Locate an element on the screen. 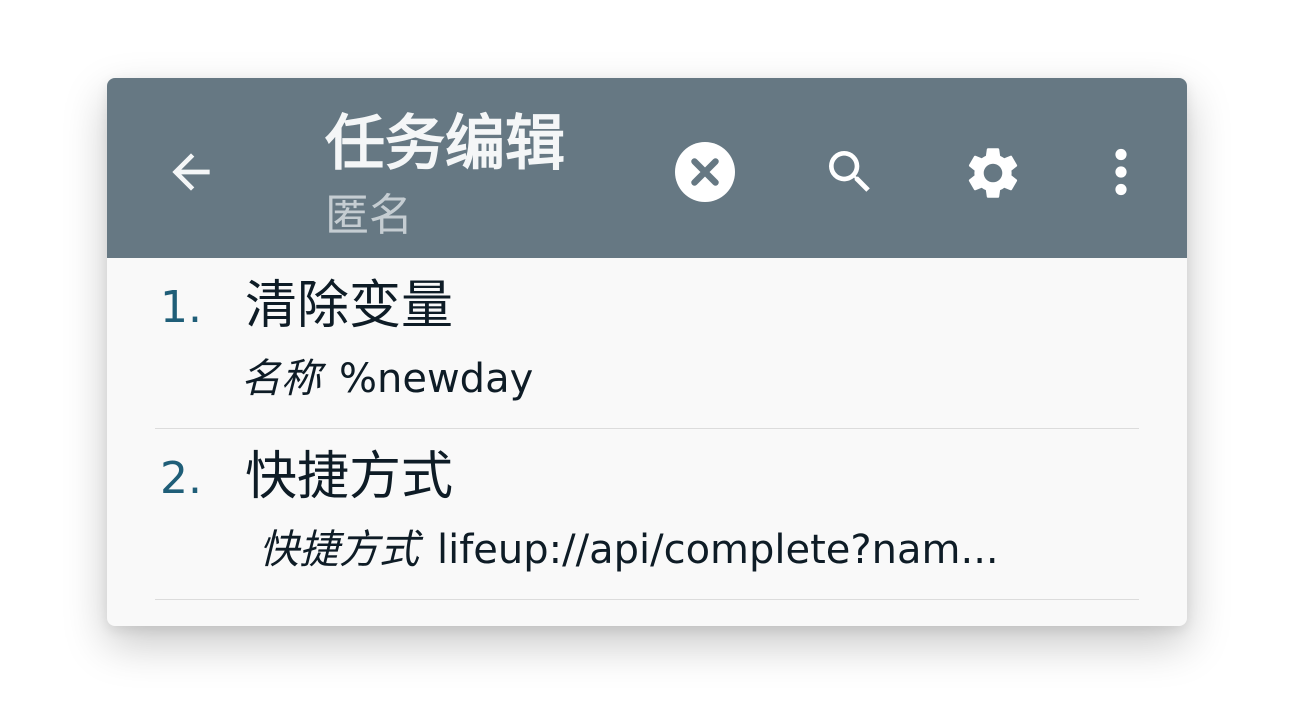  action-name: 快捷方式 is located at coordinates (349, 477).